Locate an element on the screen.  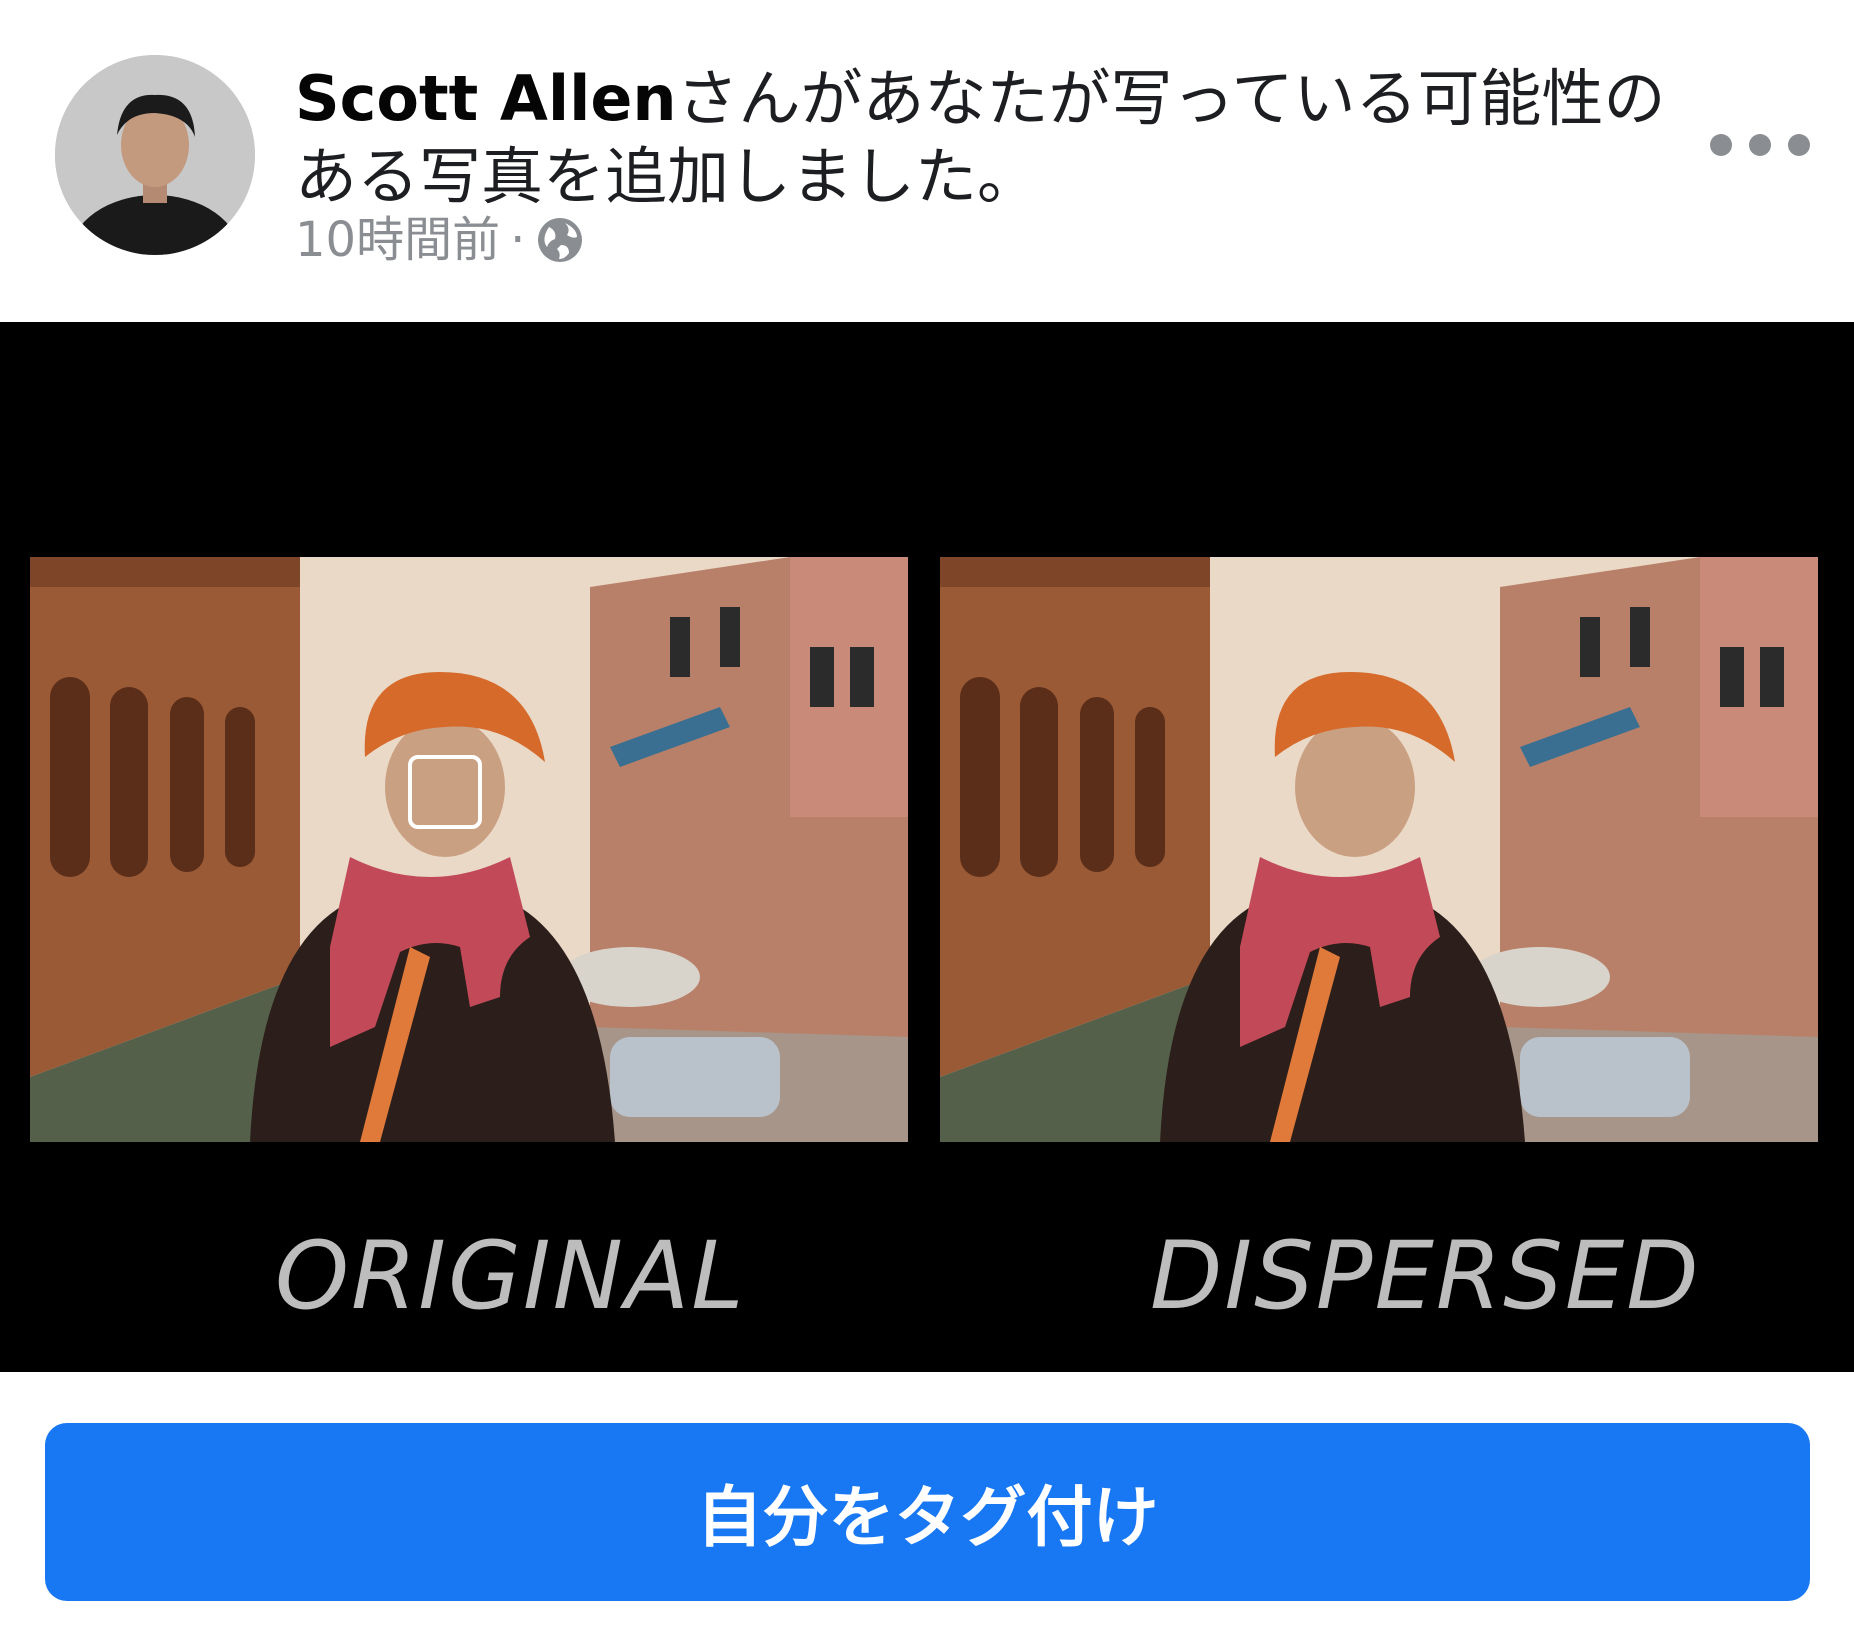
author-name: Scott Allen is located at coordinates (486, 98).